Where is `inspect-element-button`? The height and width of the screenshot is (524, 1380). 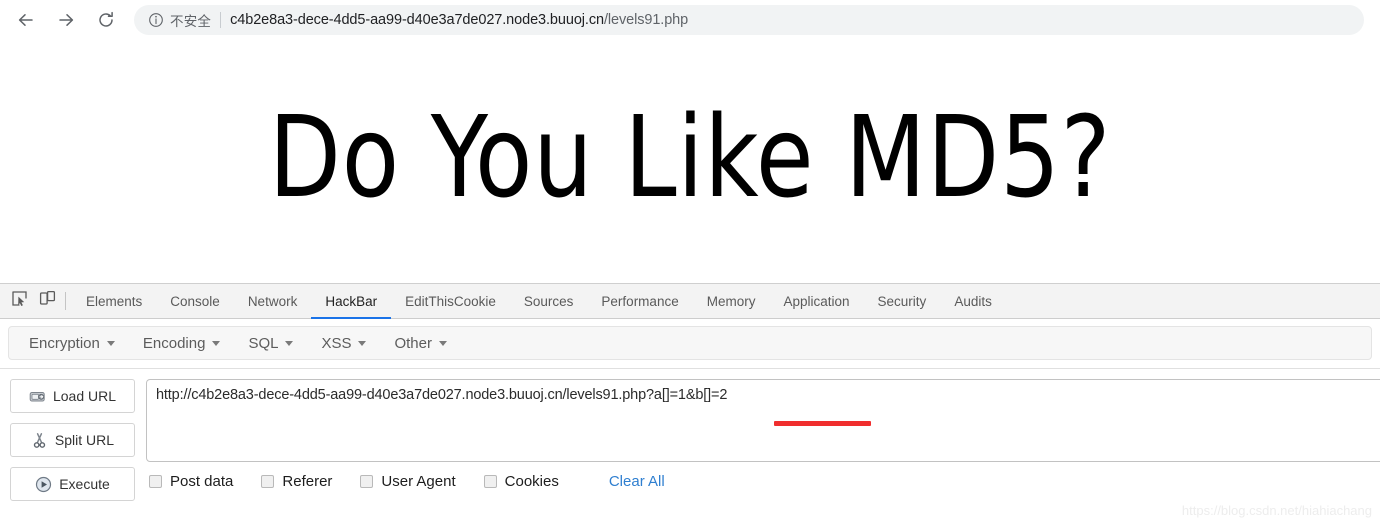 inspect-element-button is located at coordinates (19, 301).